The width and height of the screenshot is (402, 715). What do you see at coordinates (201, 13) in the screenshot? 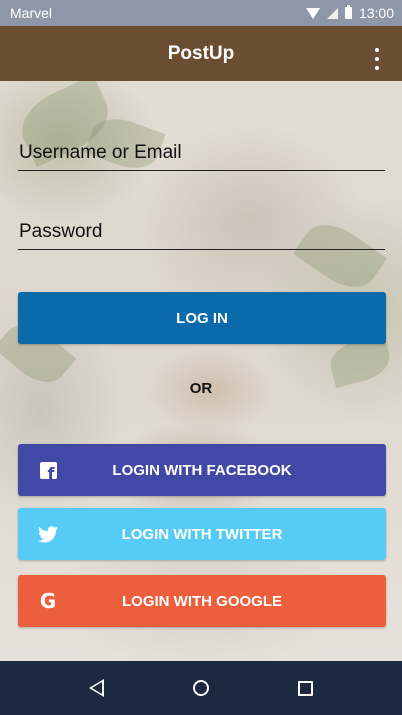
I see `status-bar: Marvel 13:00` at bounding box center [201, 13].